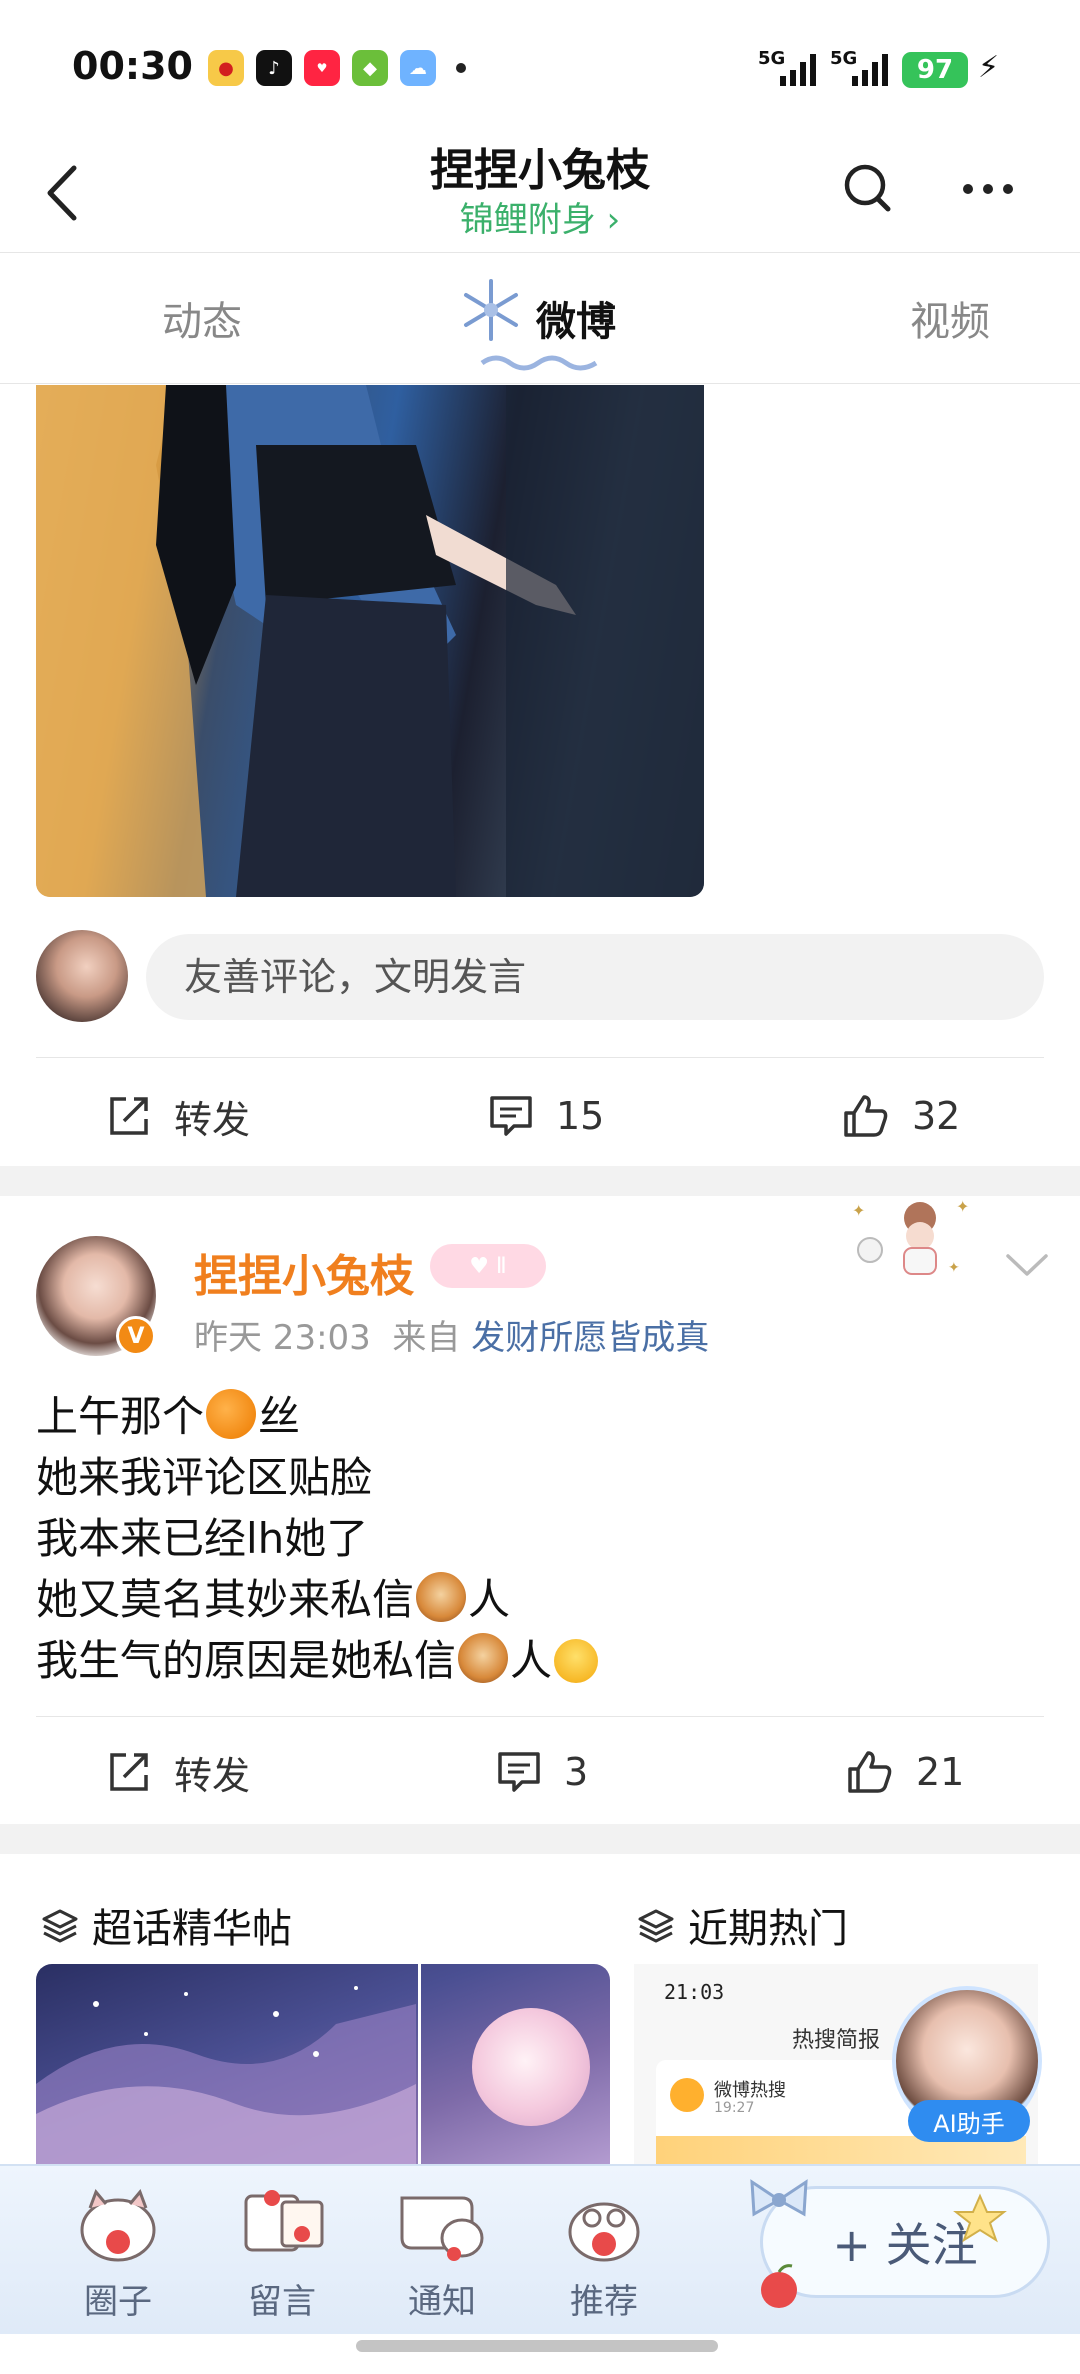 The image size is (1080, 2374). What do you see at coordinates (118, 2225) in the screenshot?
I see `cat-circle-icon` at bounding box center [118, 2225].